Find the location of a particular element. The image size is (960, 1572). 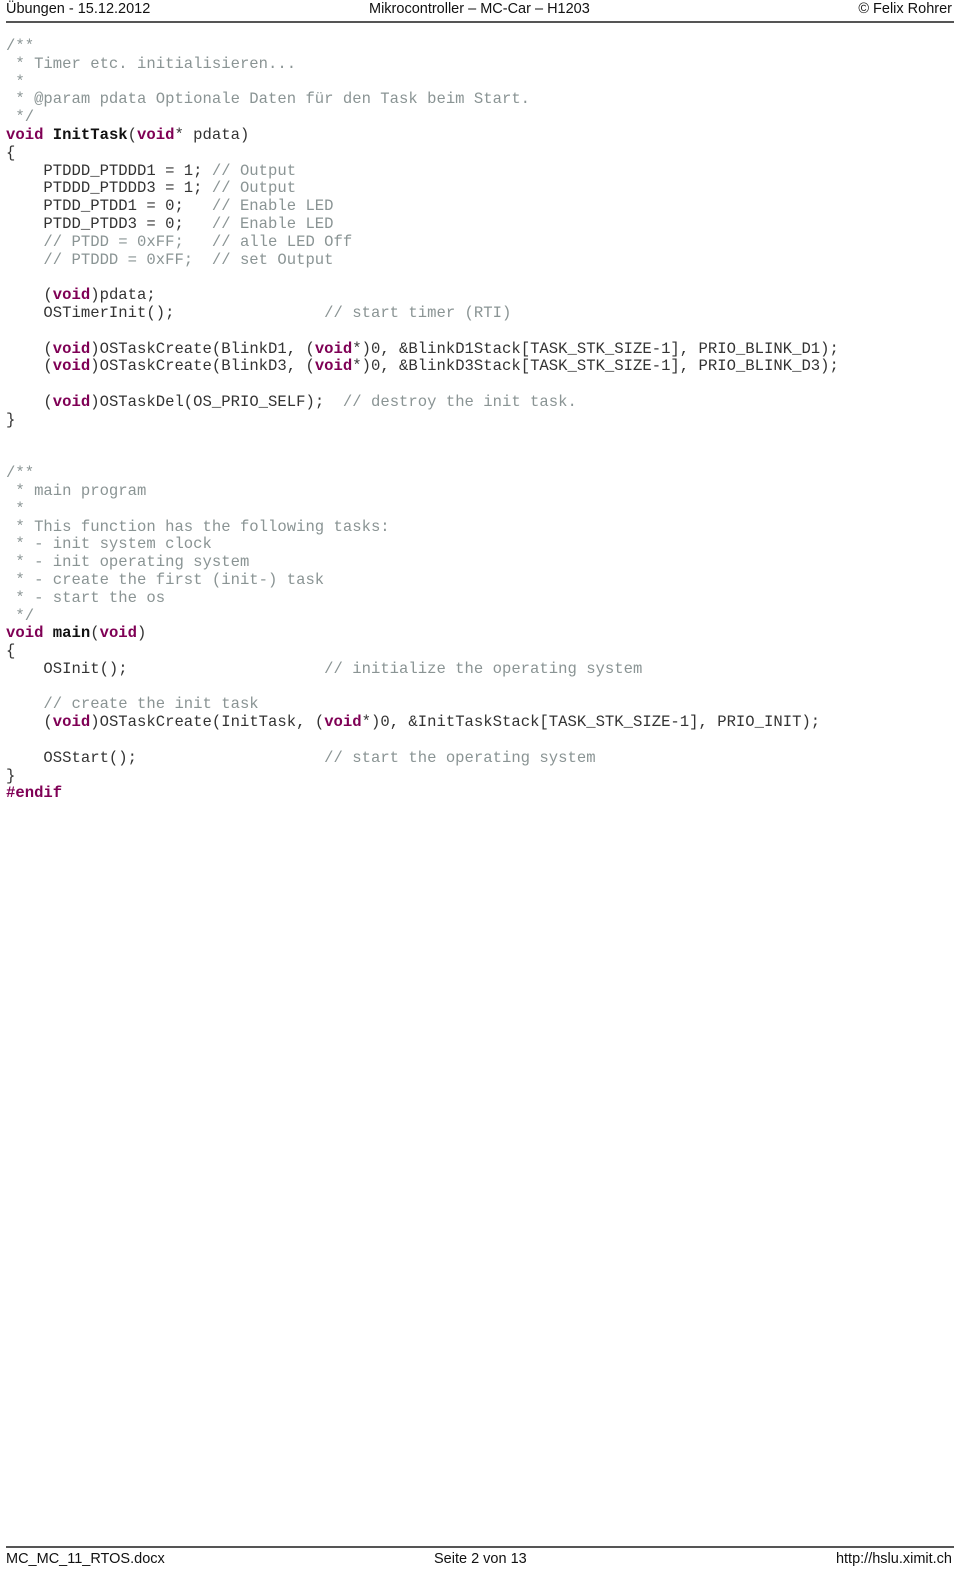

code-comment: /** is located at coordinates (20, 473).